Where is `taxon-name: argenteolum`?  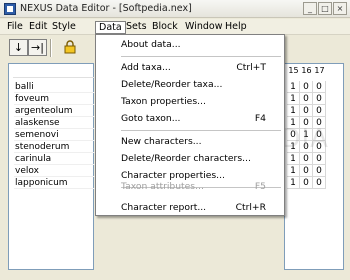
taxon-name: argenteolum is located at coordinates (44, 111).